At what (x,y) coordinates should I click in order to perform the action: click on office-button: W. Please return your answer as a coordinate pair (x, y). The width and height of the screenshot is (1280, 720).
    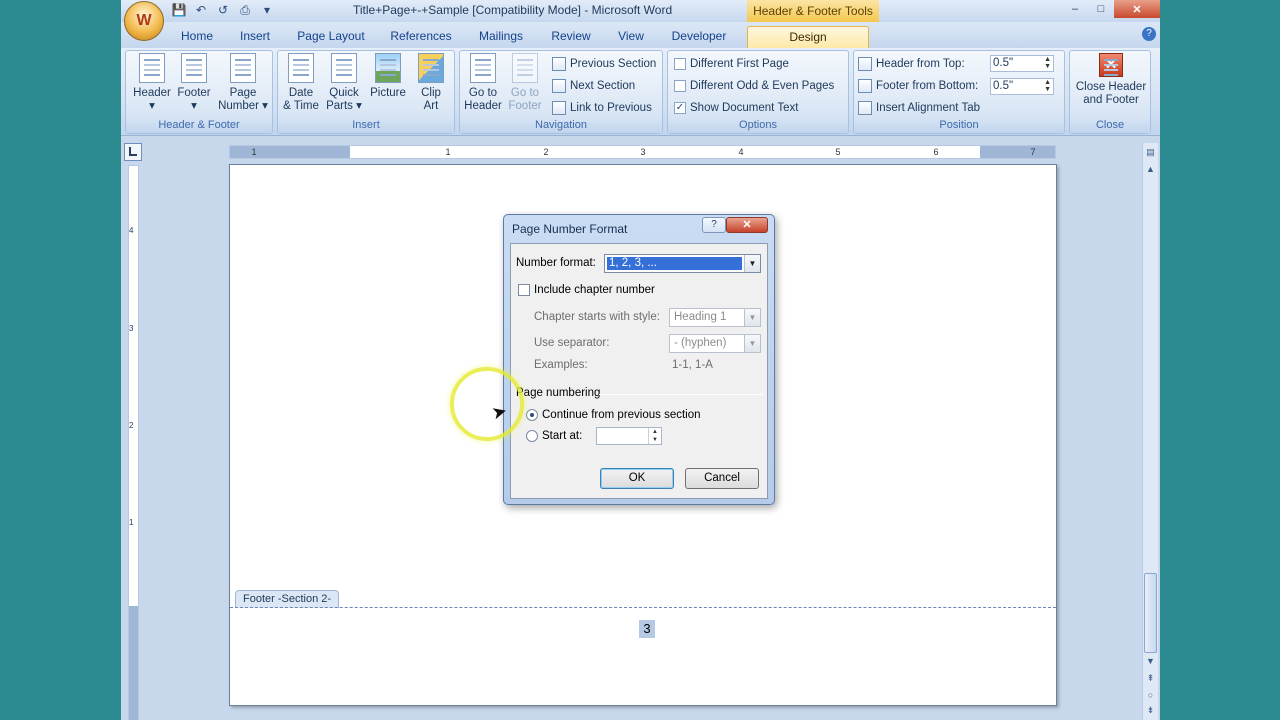
    Looking at the image, I should click on (144, 21).